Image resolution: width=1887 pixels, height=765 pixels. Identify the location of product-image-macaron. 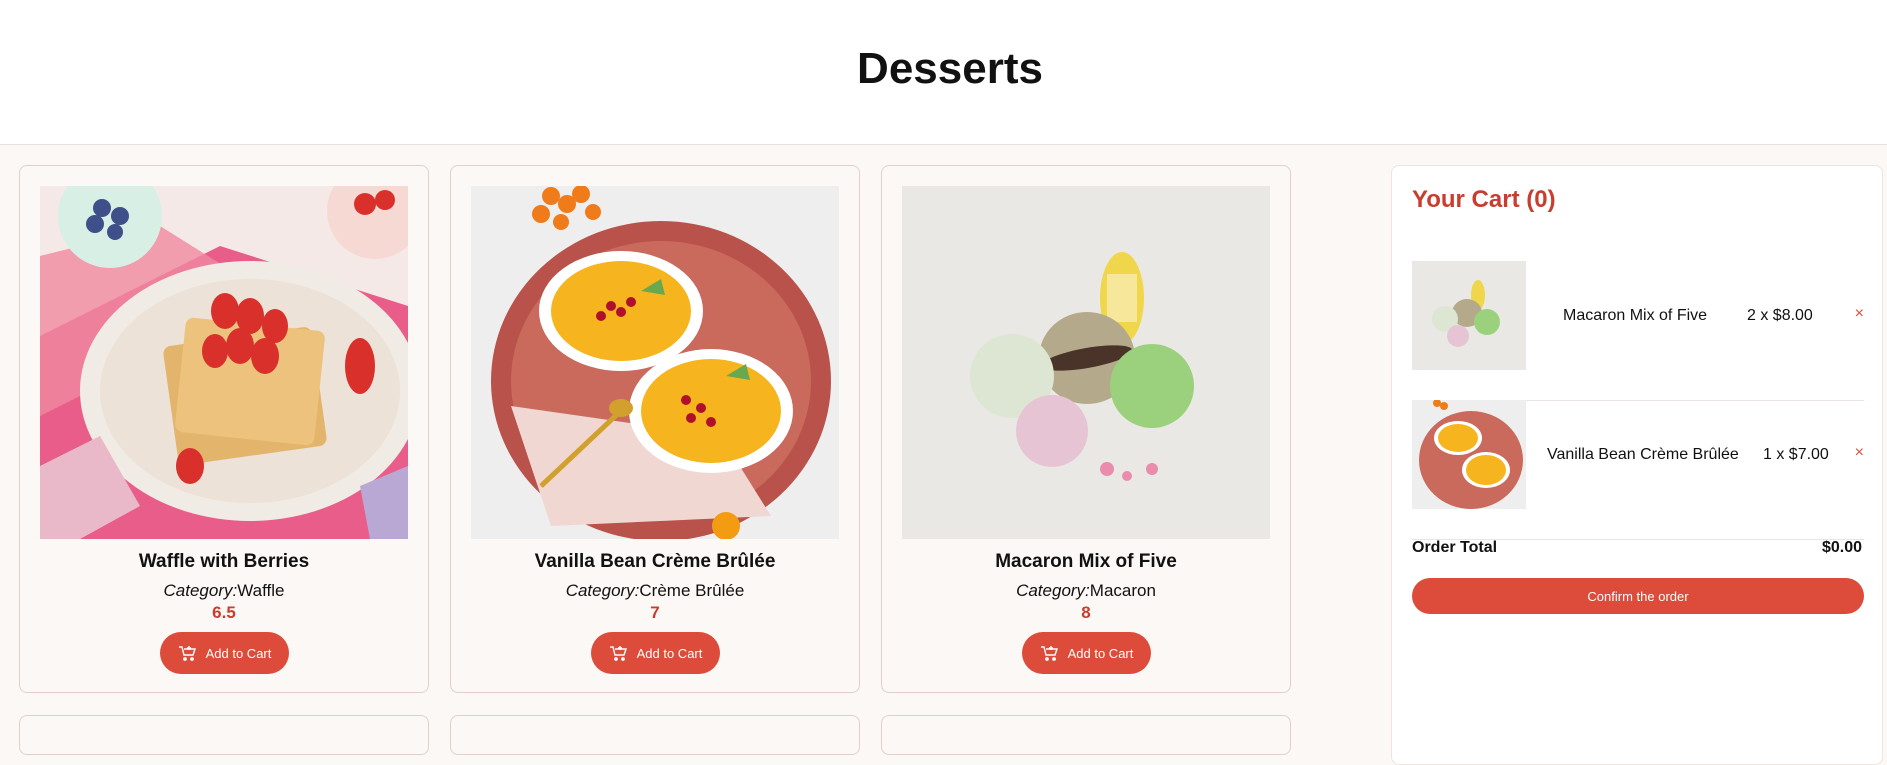
(1086, 362).